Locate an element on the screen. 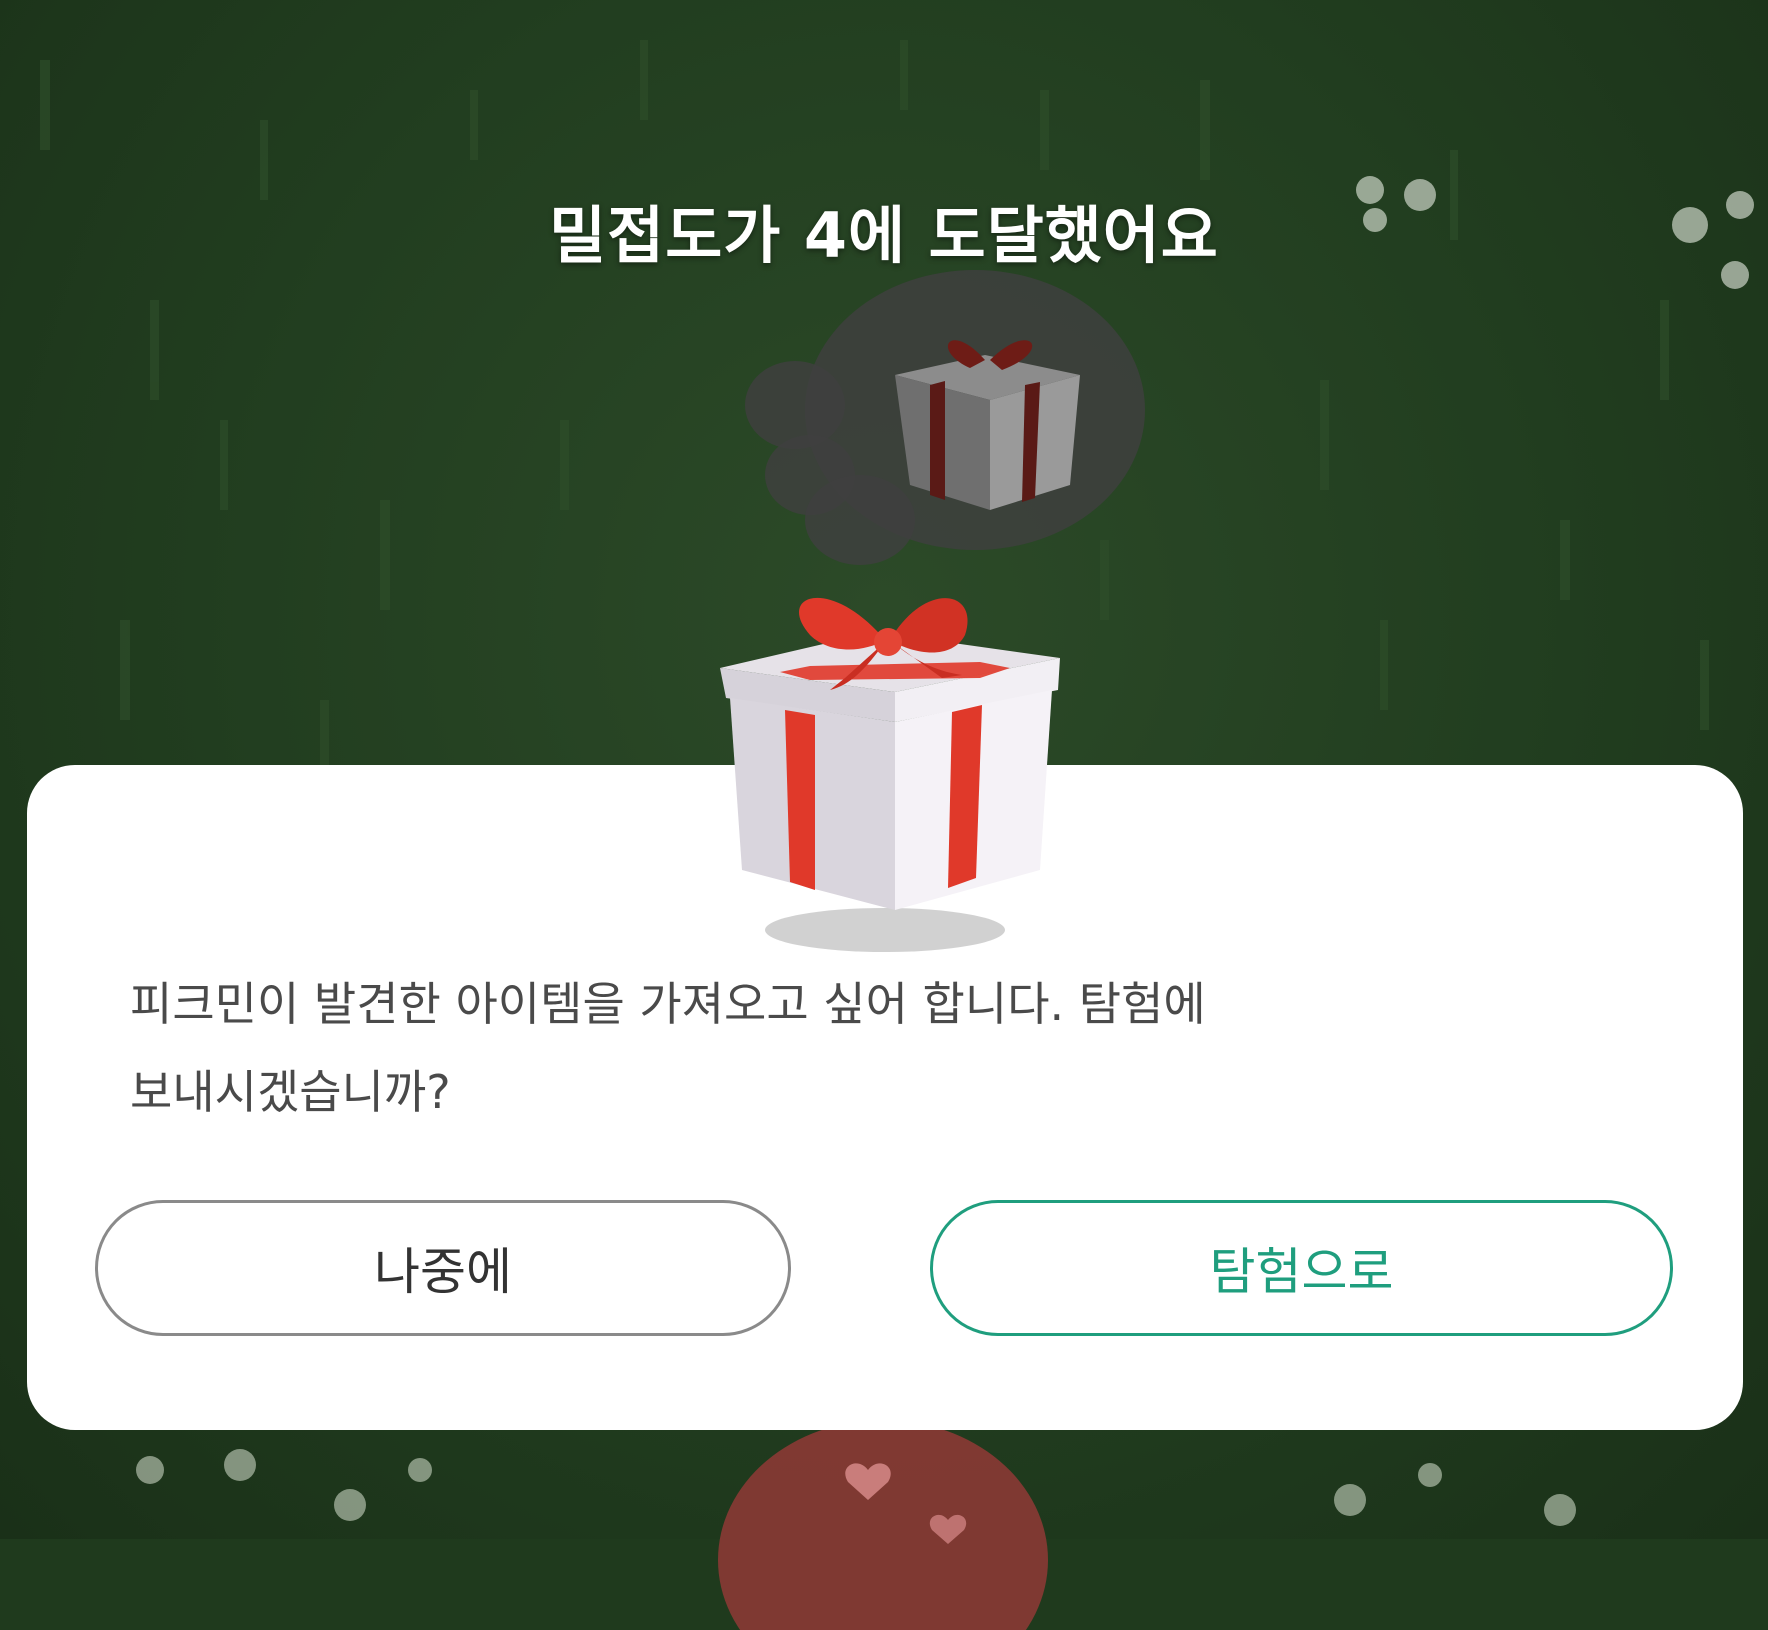 The image size is (1768, 1630). heart-ball-decoration is located at coordinates (883, 1530).